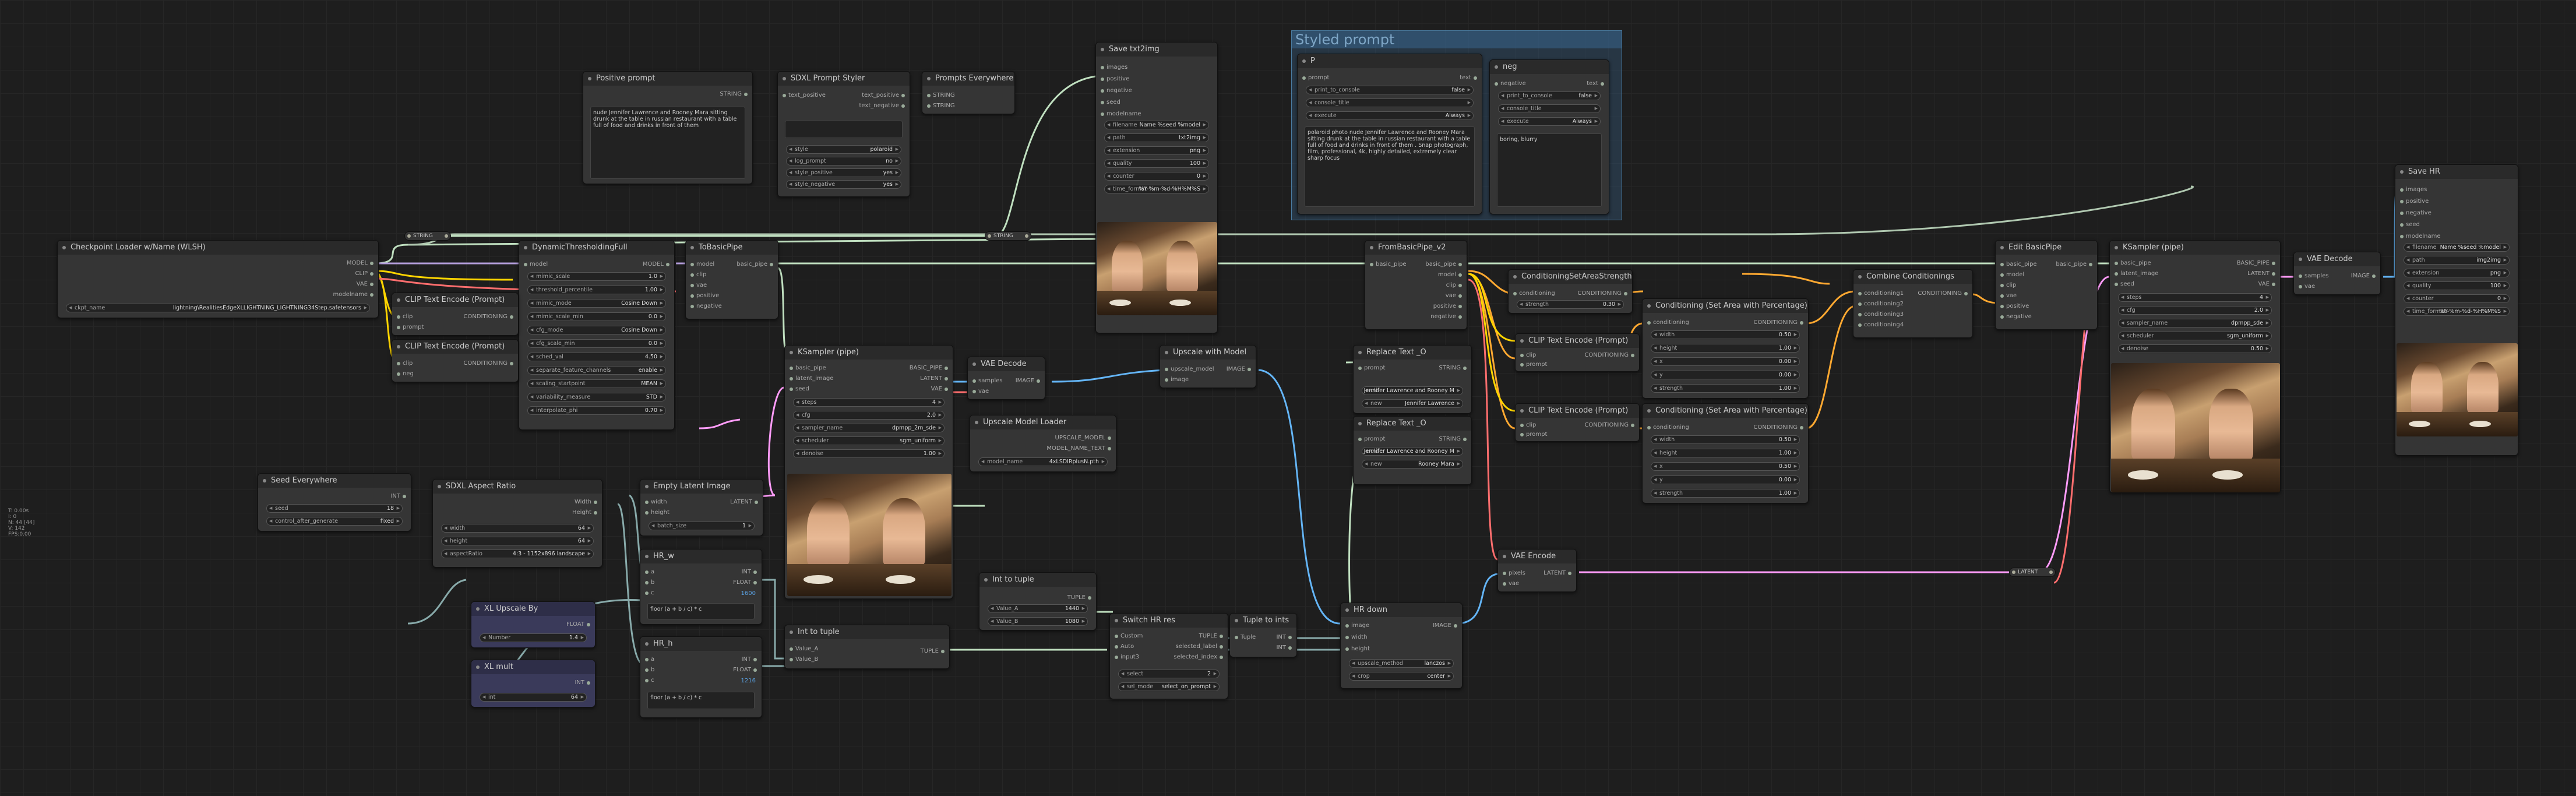  Describe the element at coordinates (533, 667) in the screenshot. I see `node-title: XL mult` at that location.